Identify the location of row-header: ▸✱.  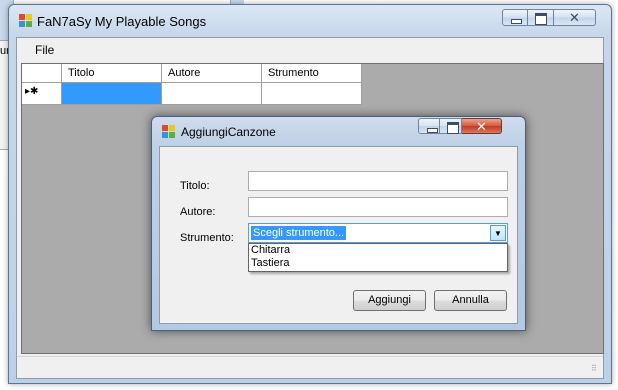
(42, 94).